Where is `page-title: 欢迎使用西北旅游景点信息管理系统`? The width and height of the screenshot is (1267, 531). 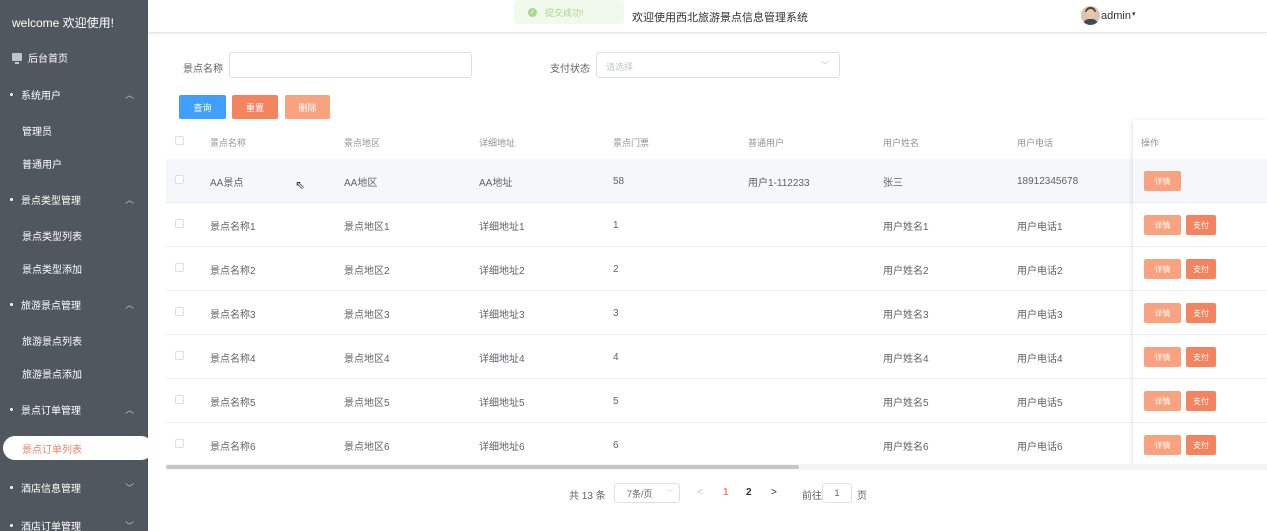
page-title: 欢迎使用西北旅游景点信息管理系统 is located at coordinates (720, 18).